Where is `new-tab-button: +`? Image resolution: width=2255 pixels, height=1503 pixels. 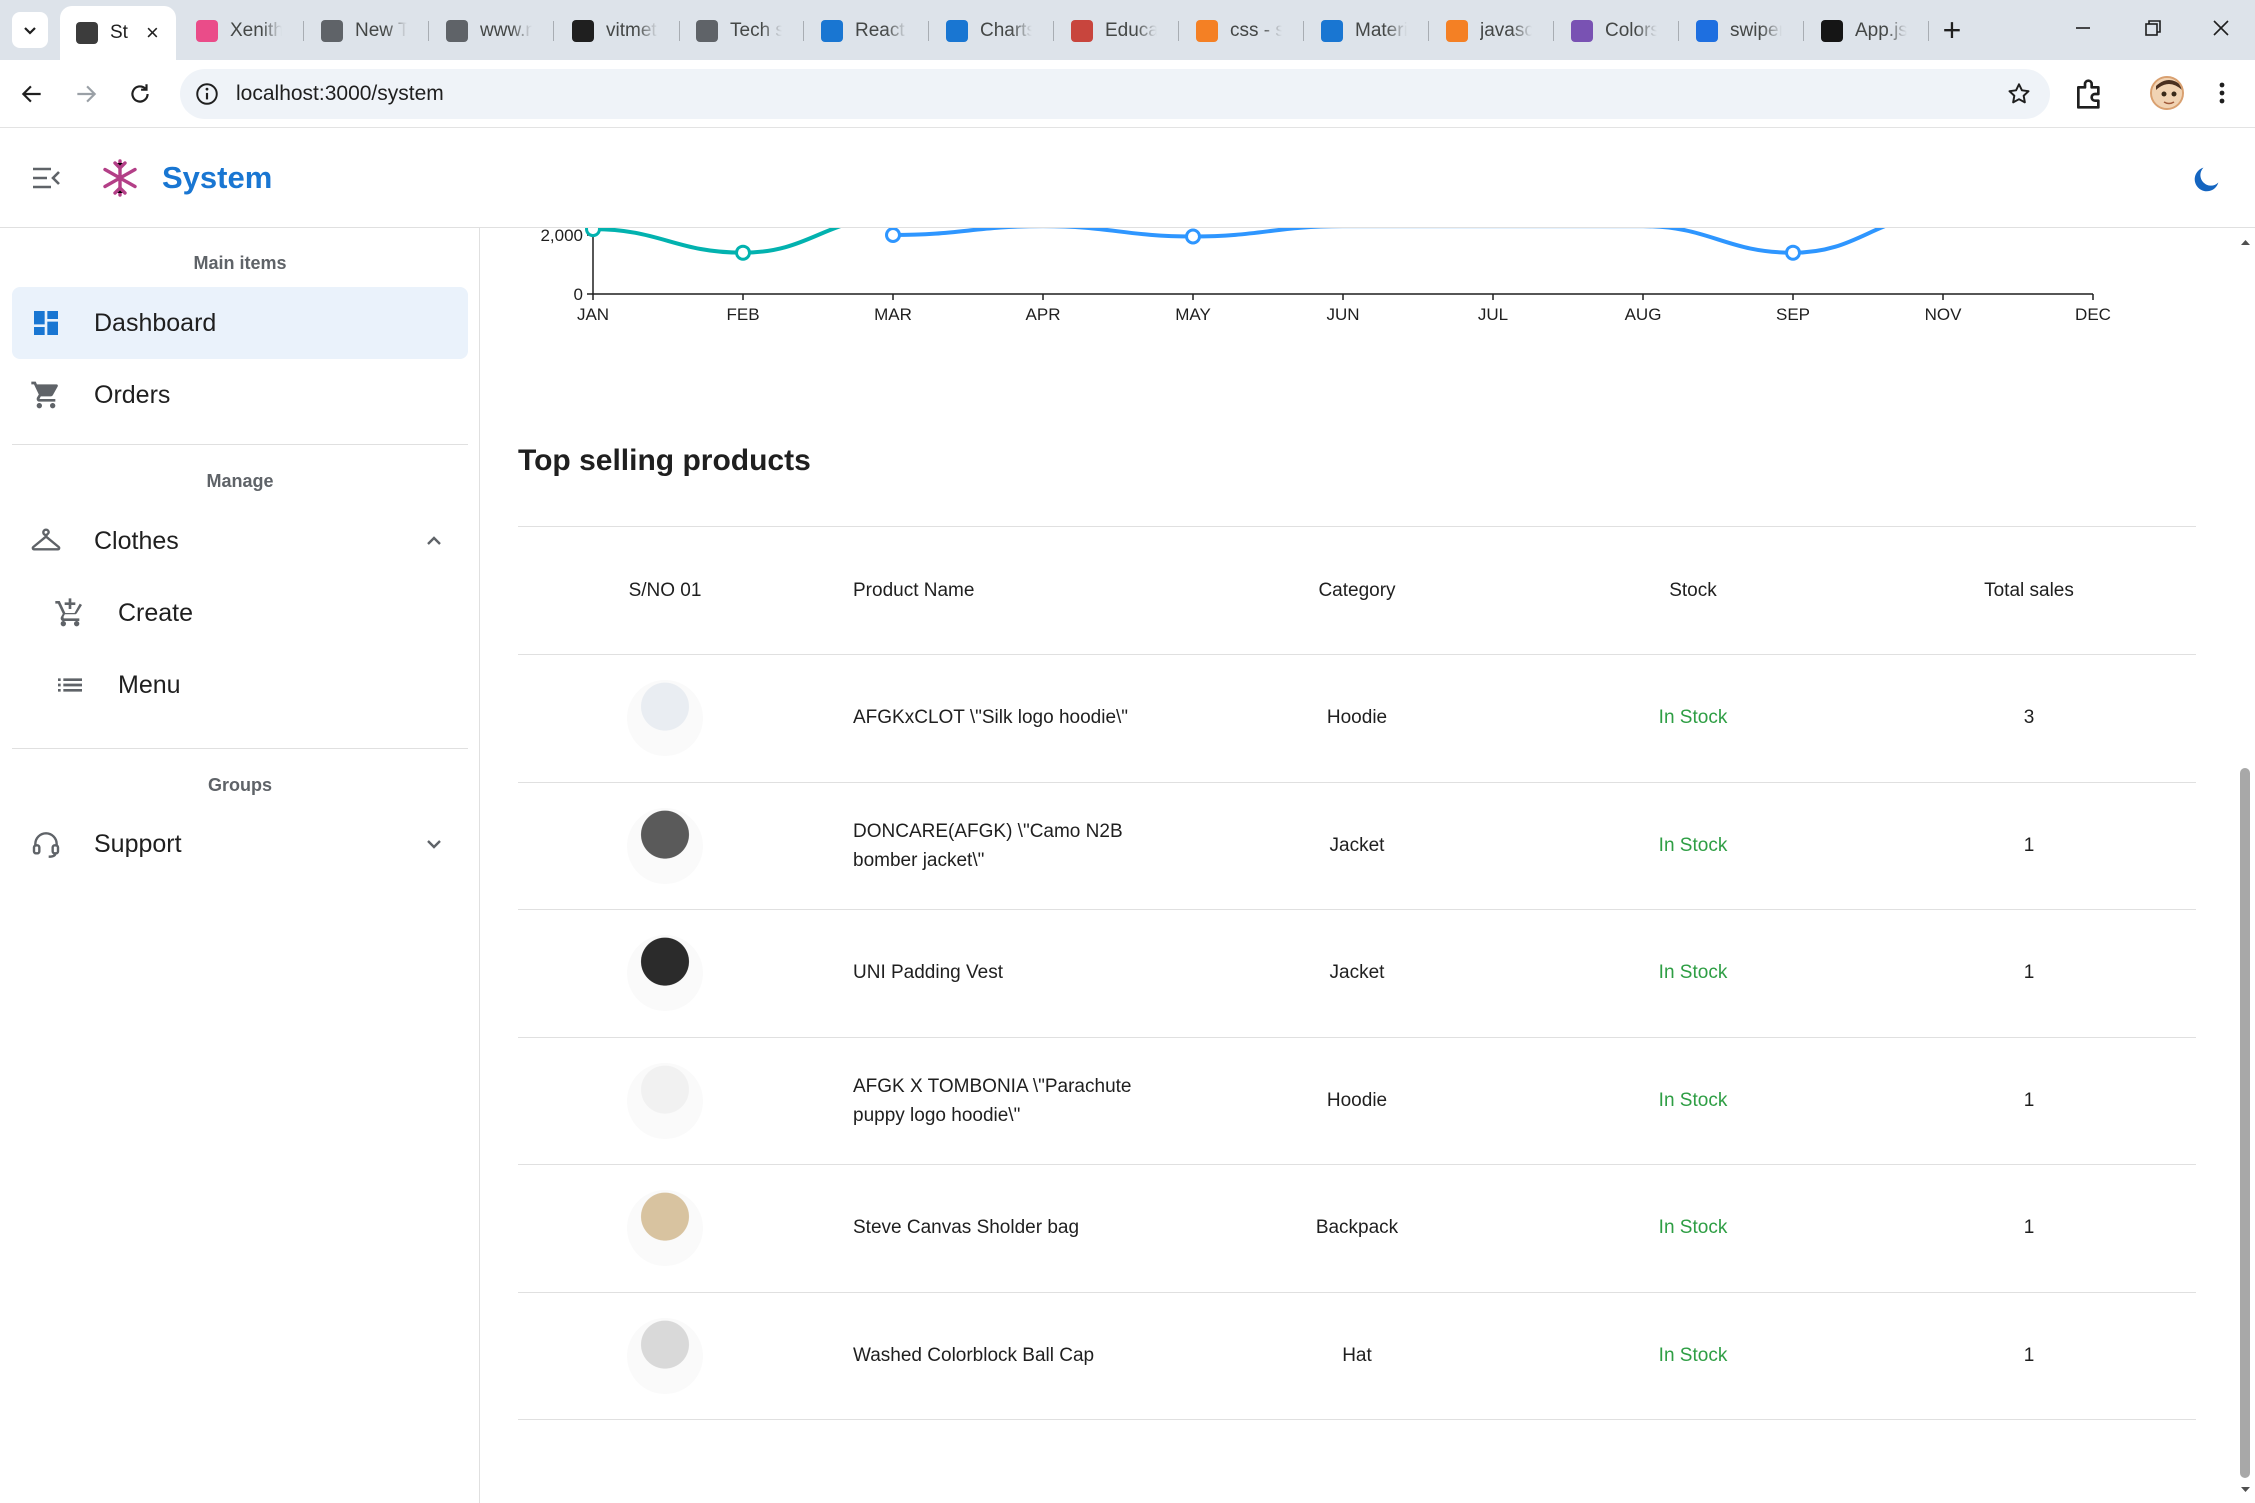
new-tab-button: + is located at coordinates (1952, 30).